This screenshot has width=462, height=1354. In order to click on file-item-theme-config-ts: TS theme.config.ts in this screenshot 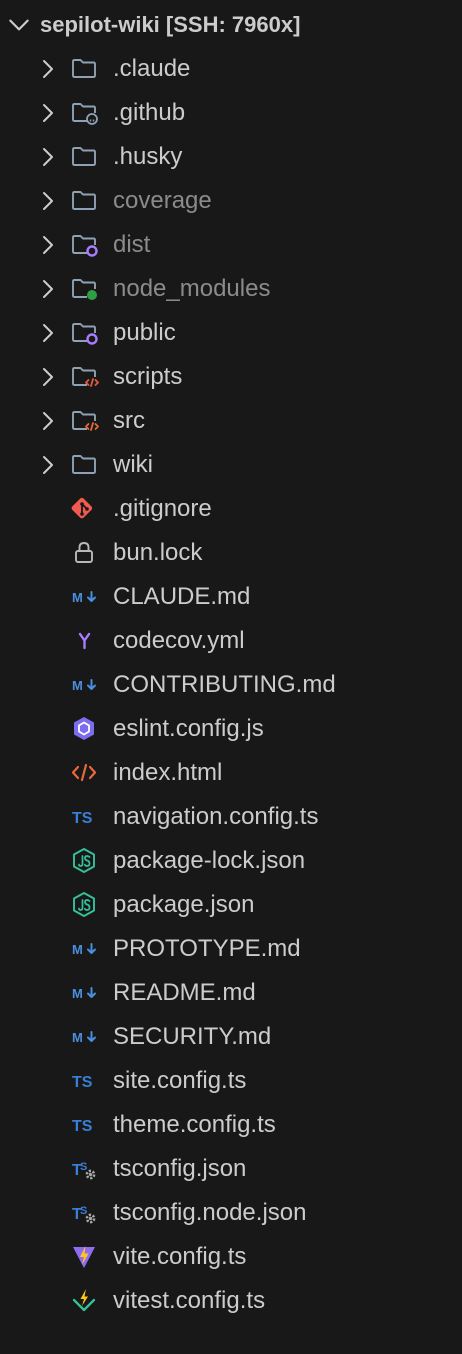, I will do `click(231, 1125)`.